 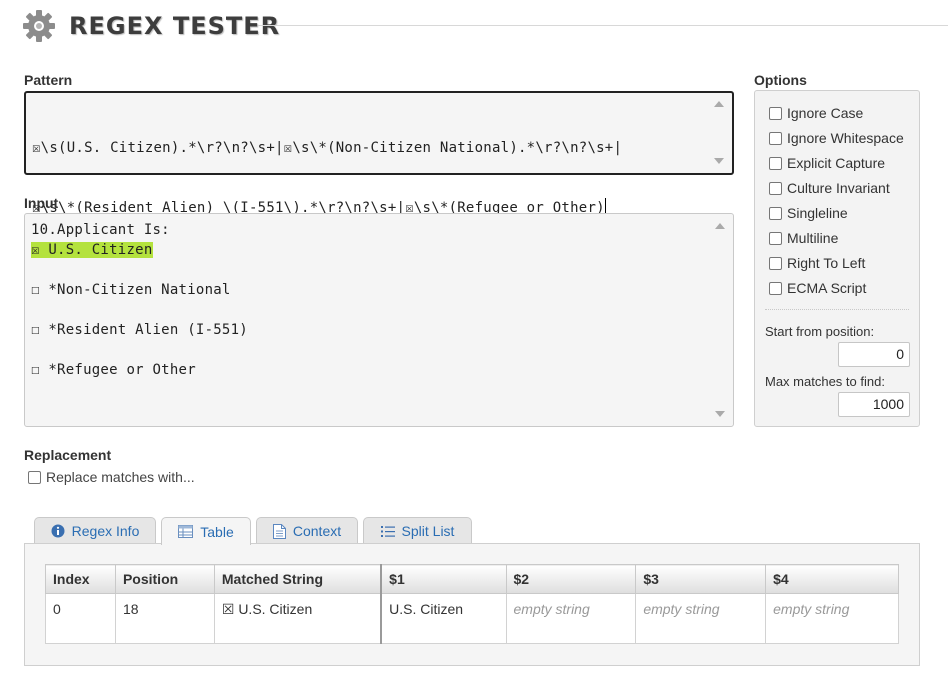 What do you see at coordinates (113, 370) in the screenshot?
I see `input-line-text: ☐ *Refugee or Other` at bounding box center [113, 370].